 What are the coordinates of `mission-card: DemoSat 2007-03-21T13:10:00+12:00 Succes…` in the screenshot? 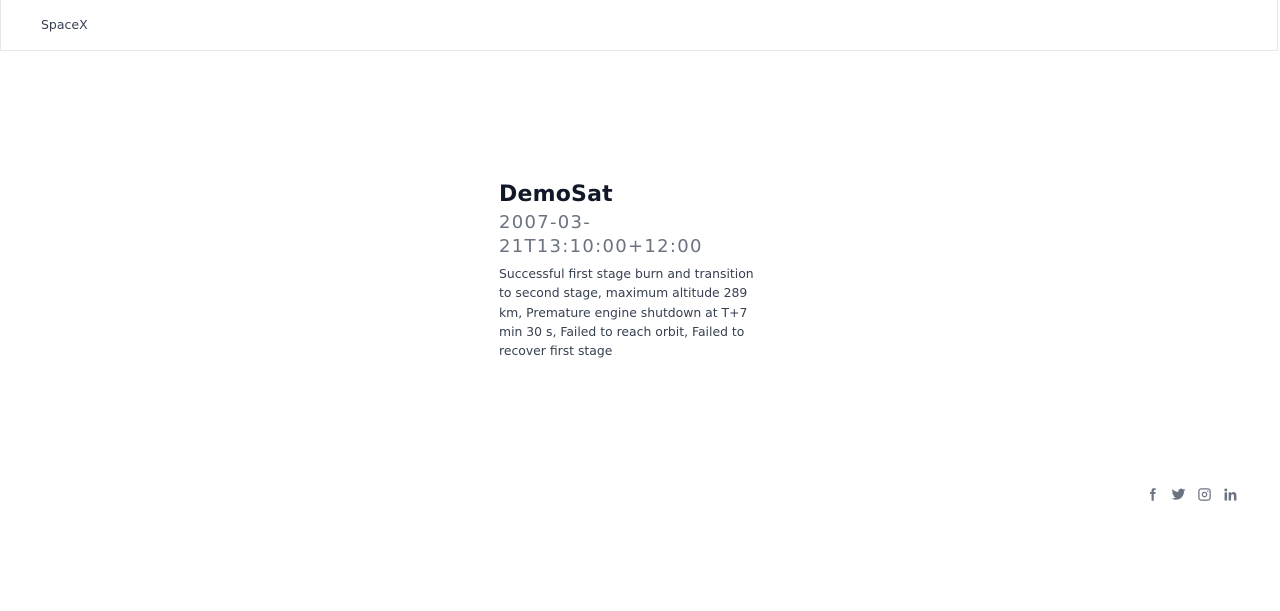 It's located at (636, 270).